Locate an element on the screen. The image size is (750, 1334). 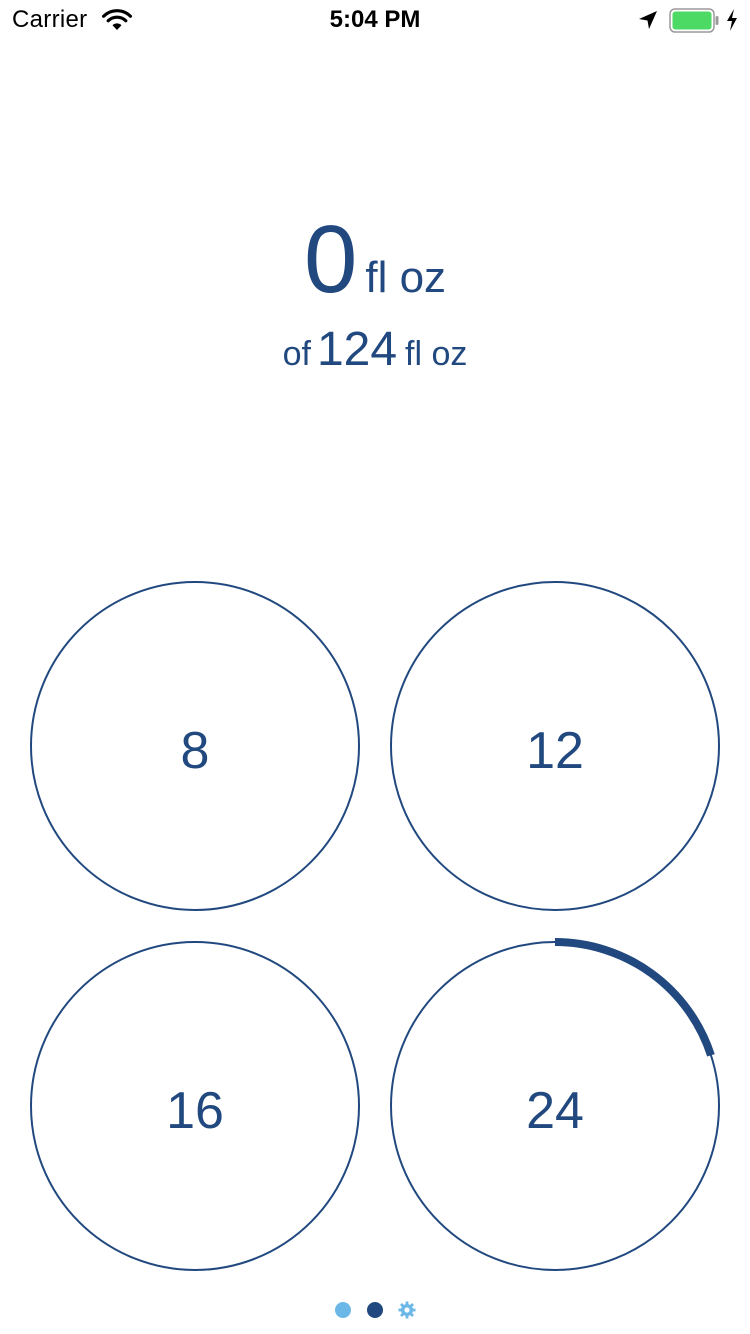
add-16-button: 16 is located at coordinates (195, 1106).